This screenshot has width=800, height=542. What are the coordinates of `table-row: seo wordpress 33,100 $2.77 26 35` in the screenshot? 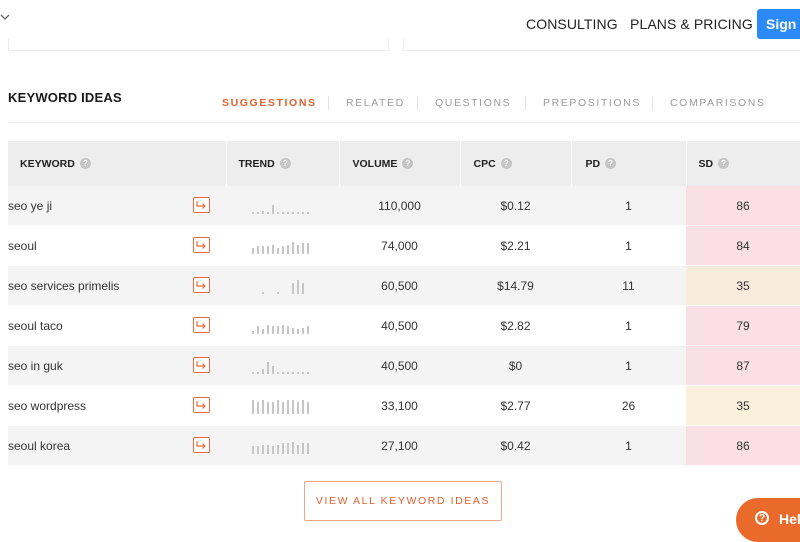 It's located at (404, 405).